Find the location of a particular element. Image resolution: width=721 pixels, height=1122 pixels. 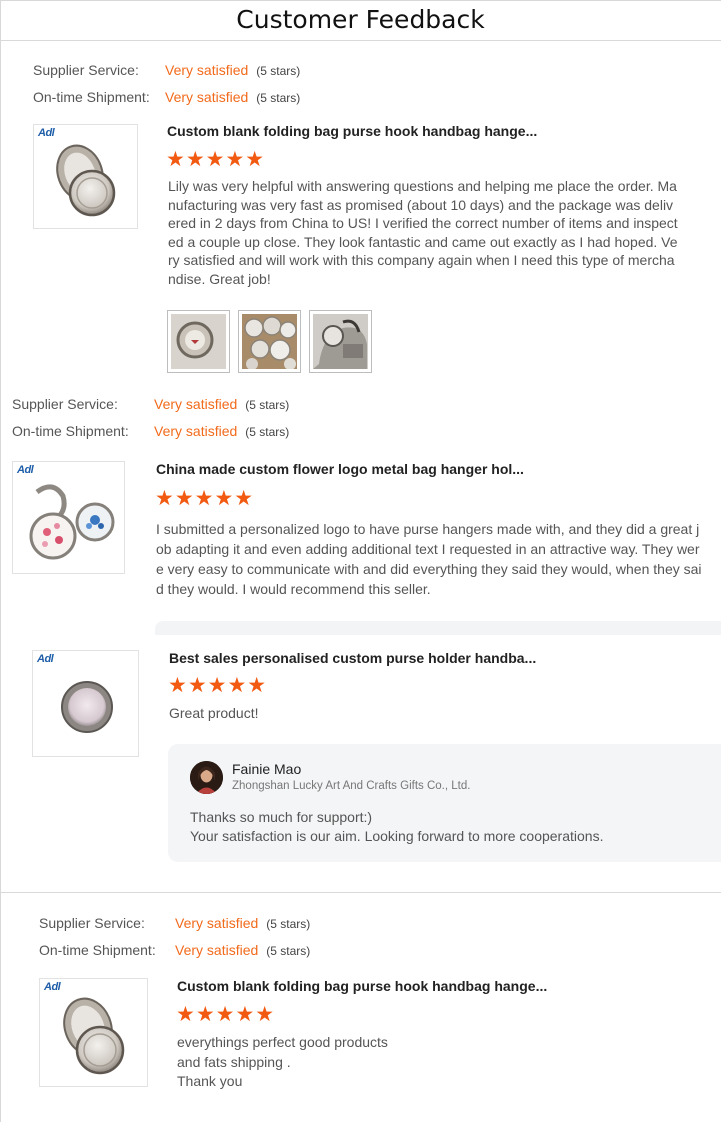

reply-line: Thanks so much for support:) is located at coordinates (281, 817).